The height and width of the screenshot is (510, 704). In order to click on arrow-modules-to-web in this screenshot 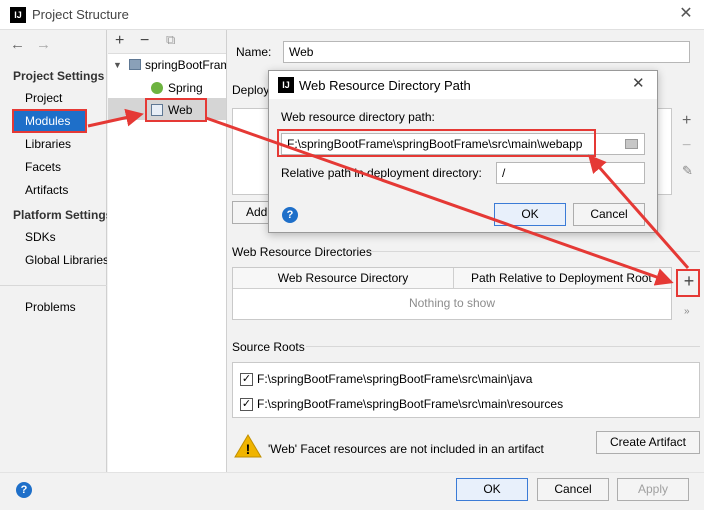, I will do `click(115, 118)`.